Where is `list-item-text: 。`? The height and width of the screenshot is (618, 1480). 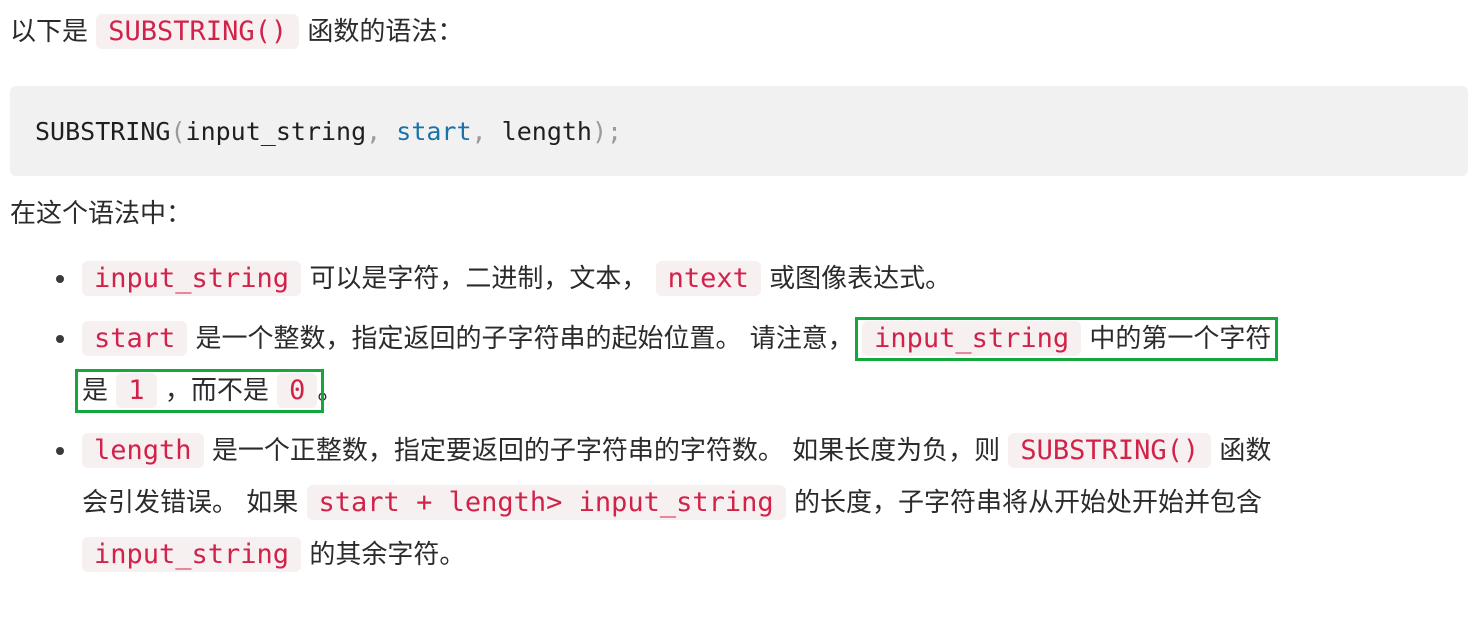 list-item-text: 。 is located at coordinates (330, 391).